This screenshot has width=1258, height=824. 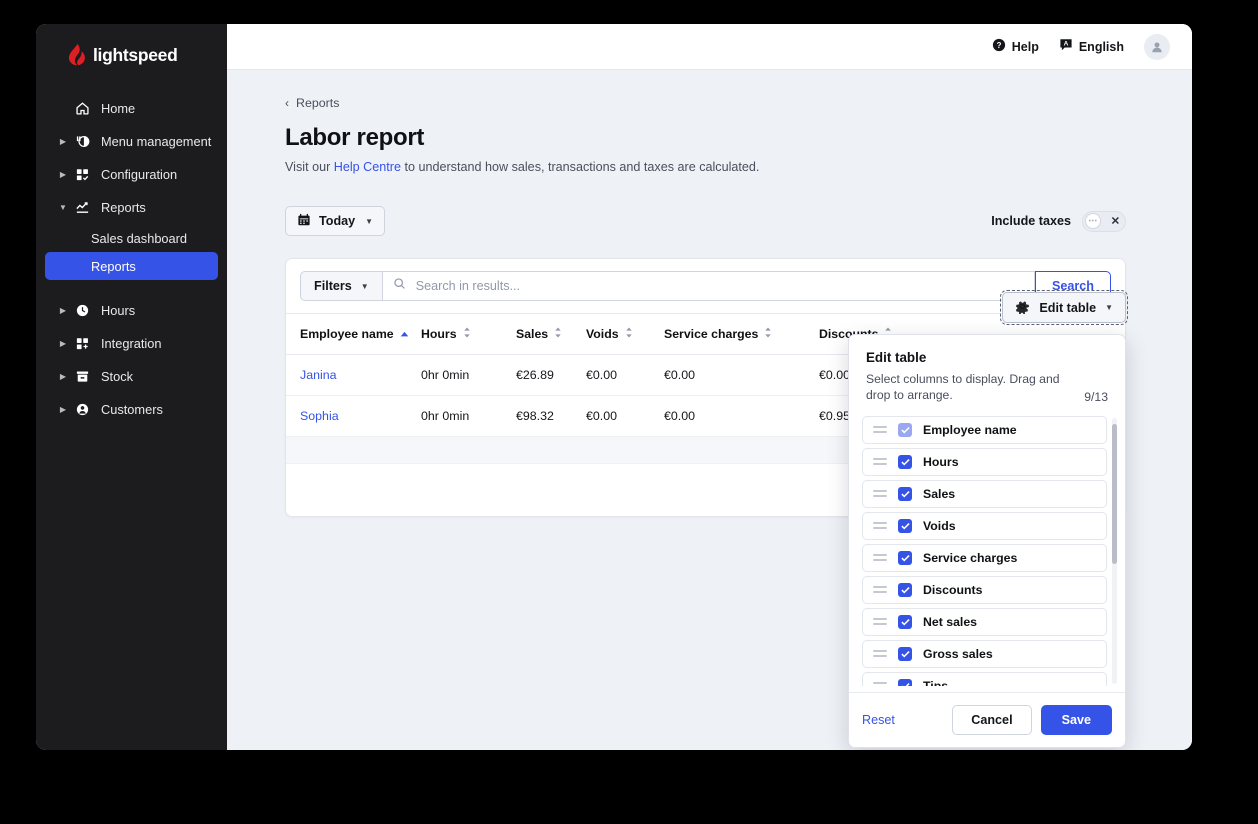 I want to click on help-centre-link: Help Centre, so click(x=367, y=167).